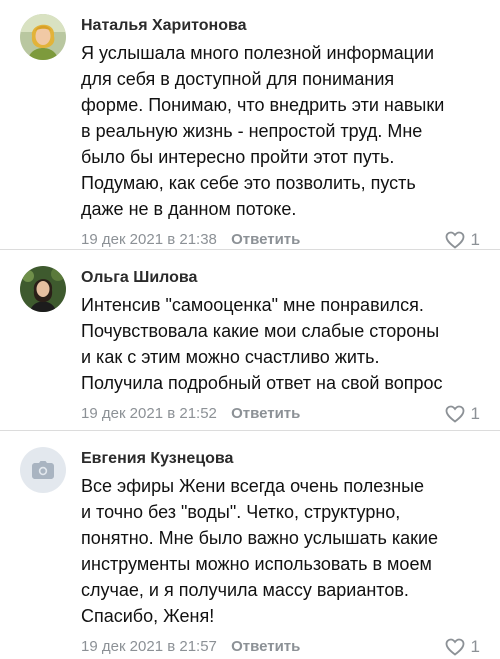 The height and width of the screenshot is (659, 500). What do you see at coordinates (248, 183) in the screenshot?
I see `comment-text-line: Подумаю, как себе это позволить, пусть` at bounding box center [248, 183].